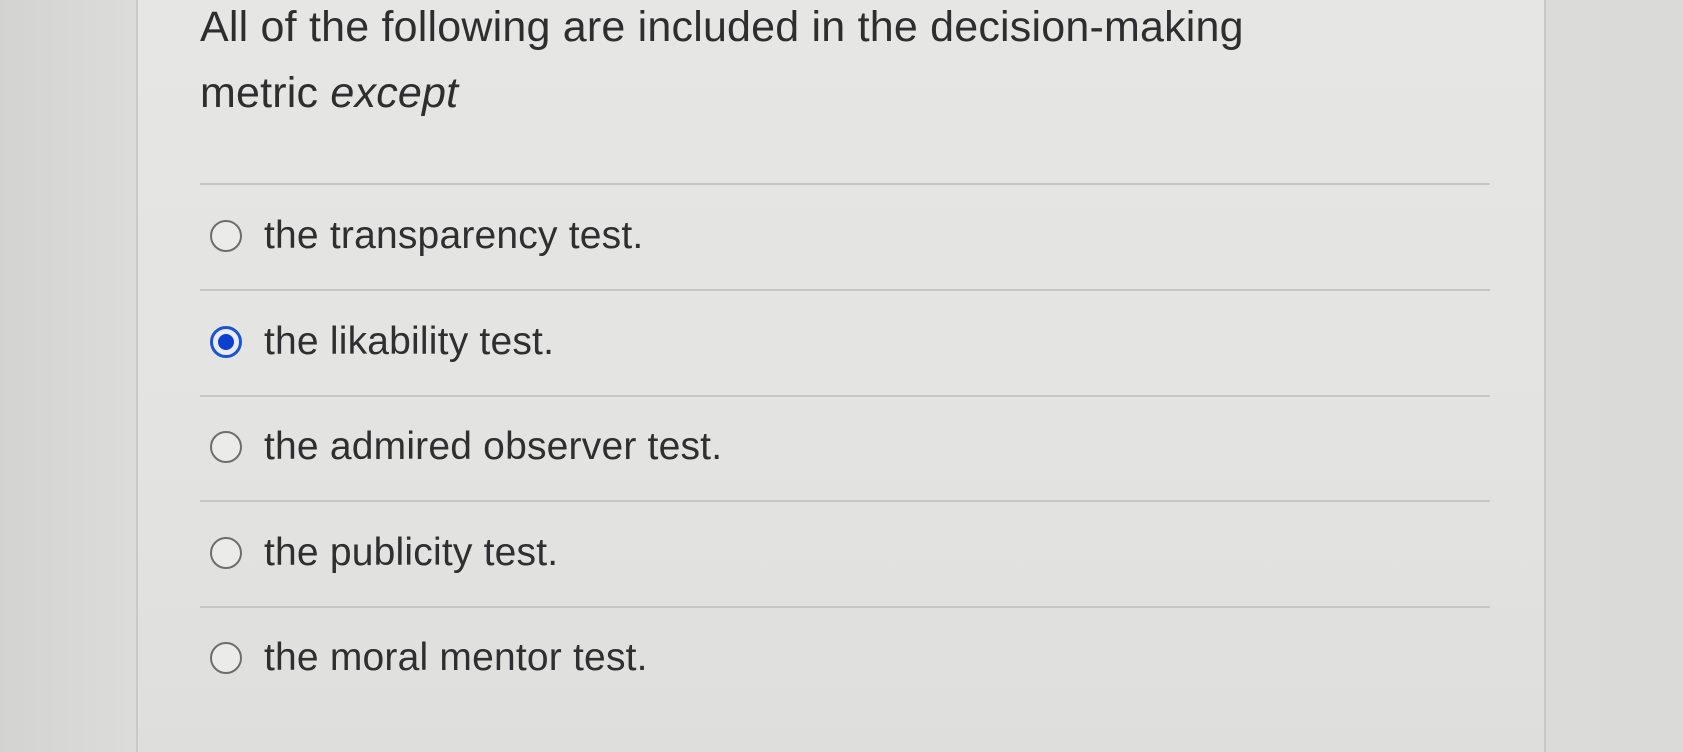  I want to click on answer-option-1: the transparency test., so click(426, 236).